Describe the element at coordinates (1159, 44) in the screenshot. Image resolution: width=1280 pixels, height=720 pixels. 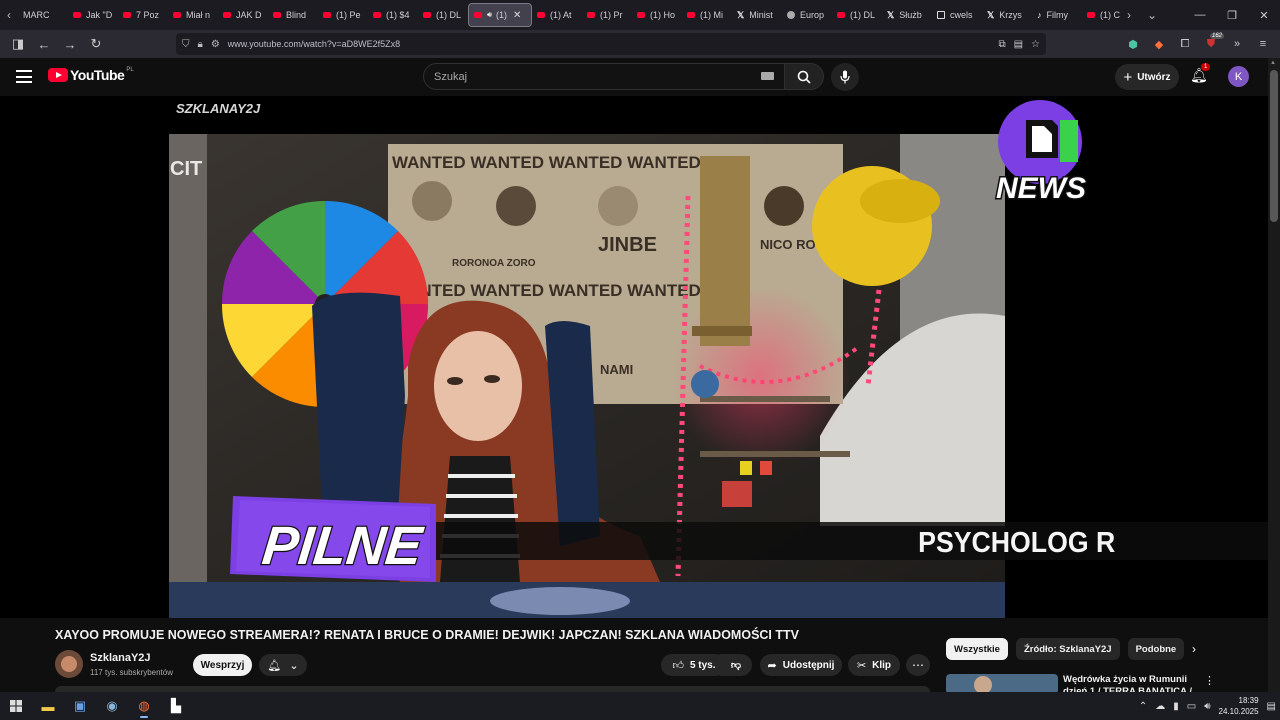
I see `fox-extension-icon: ◆` at that location.